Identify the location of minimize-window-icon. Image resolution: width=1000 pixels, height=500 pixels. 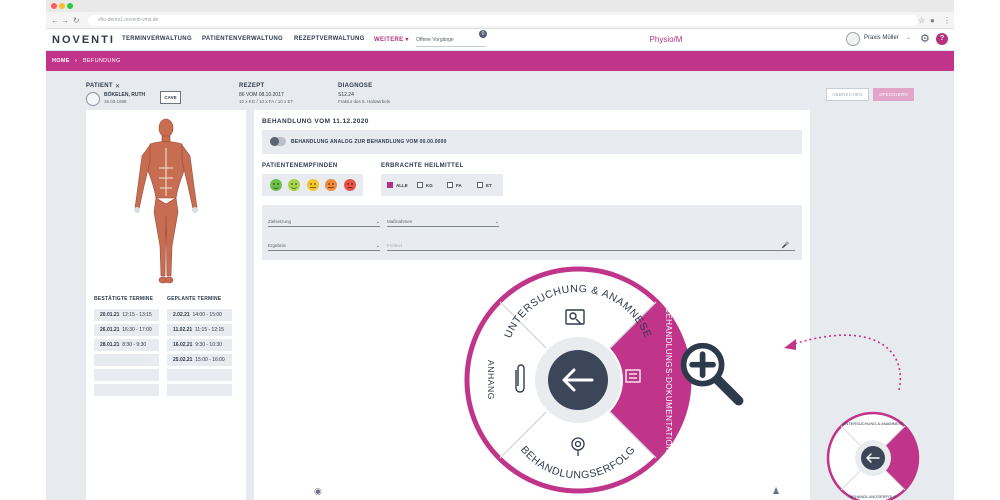
(62, 6).